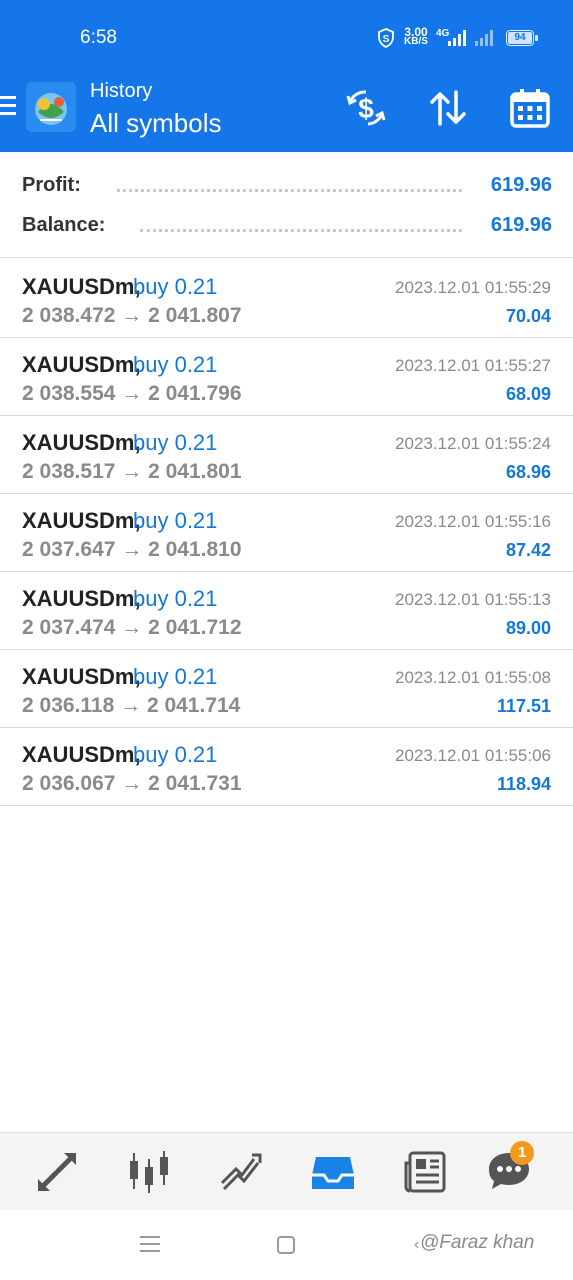 This screenshot has height=1280, width=573. I want to click on deal-time: 2023.12.01 01:55:16, so click(473, 521).